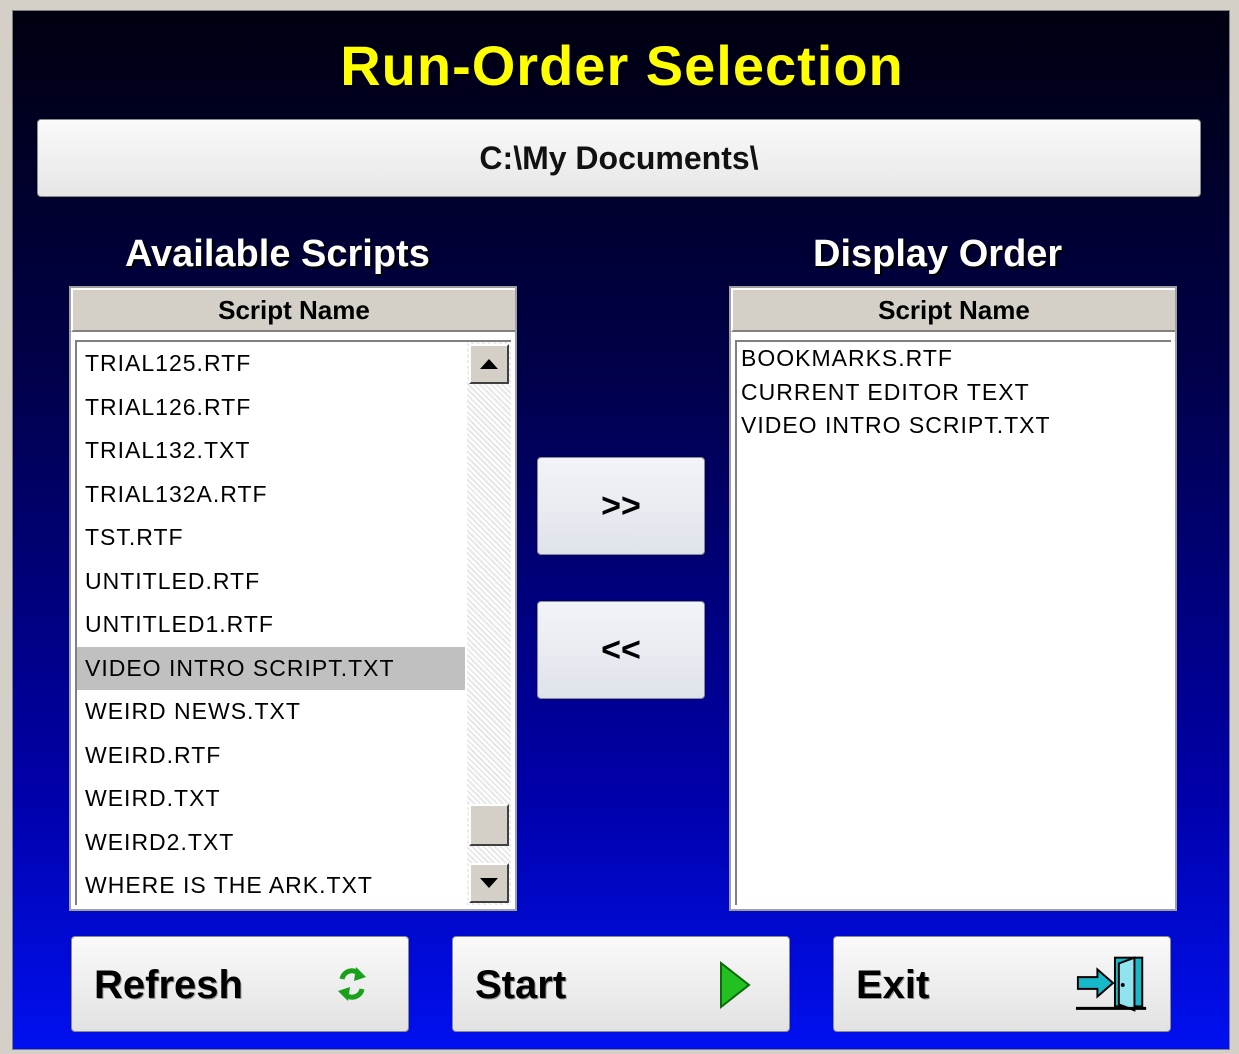 The width and height of the screenshot is (1239, 1054). Describe the element at coordinates (621, 984) in the screenshot. I see `start-button: Start` at that location.